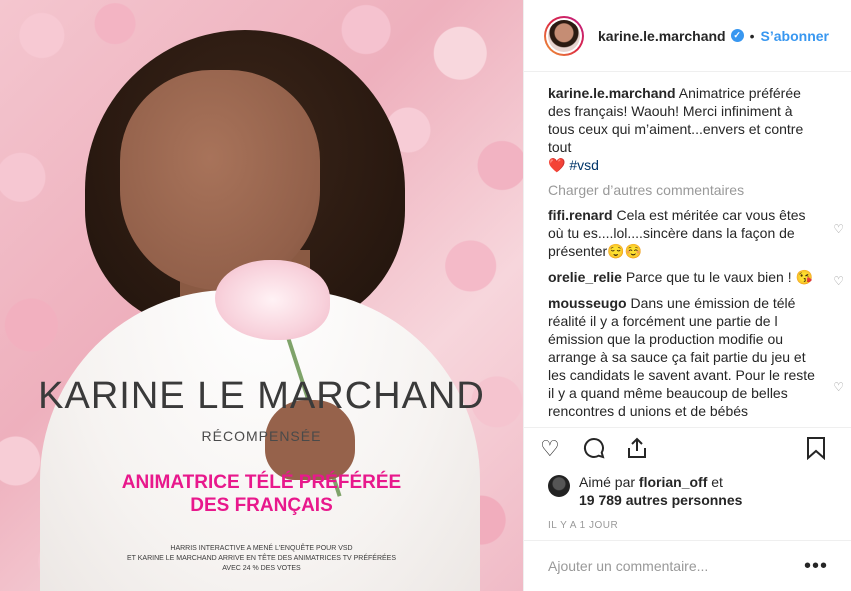 The height and width of the screenshot is (591, 851). I want to click on header-username: karine.le.marchand, so click(662, 36).